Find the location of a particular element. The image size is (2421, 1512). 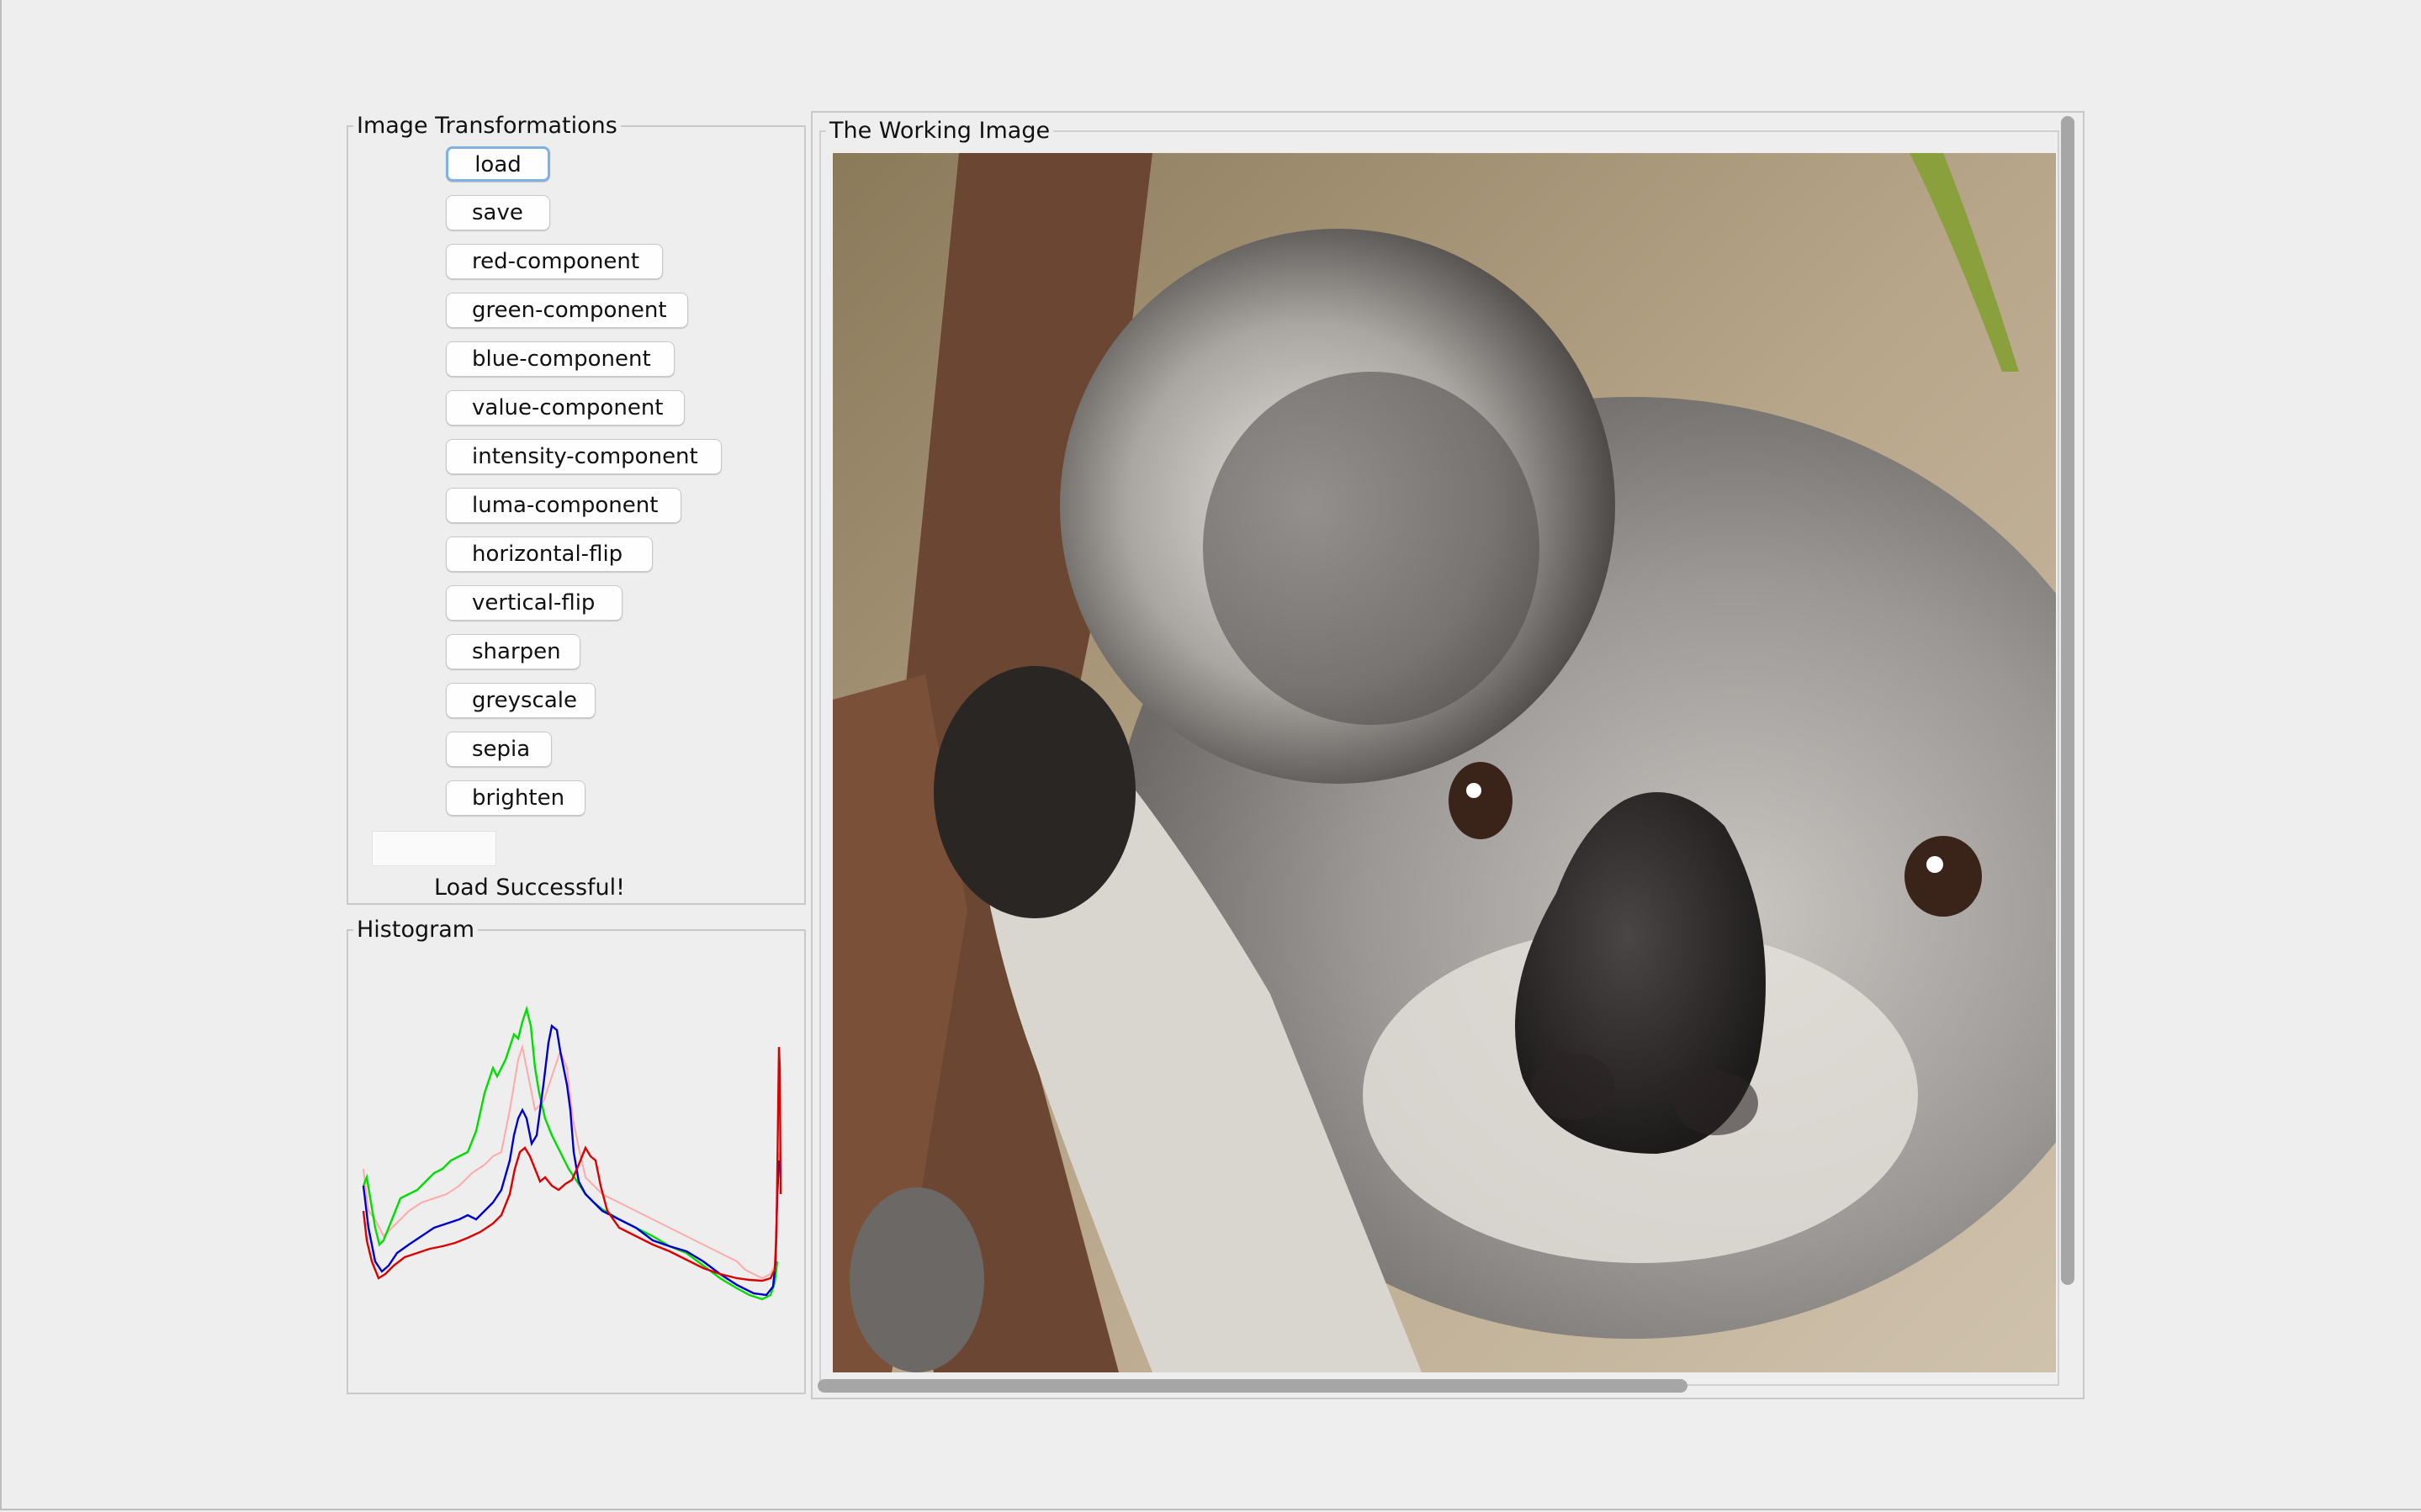

load-button: load is located at coordinates (498, 164).